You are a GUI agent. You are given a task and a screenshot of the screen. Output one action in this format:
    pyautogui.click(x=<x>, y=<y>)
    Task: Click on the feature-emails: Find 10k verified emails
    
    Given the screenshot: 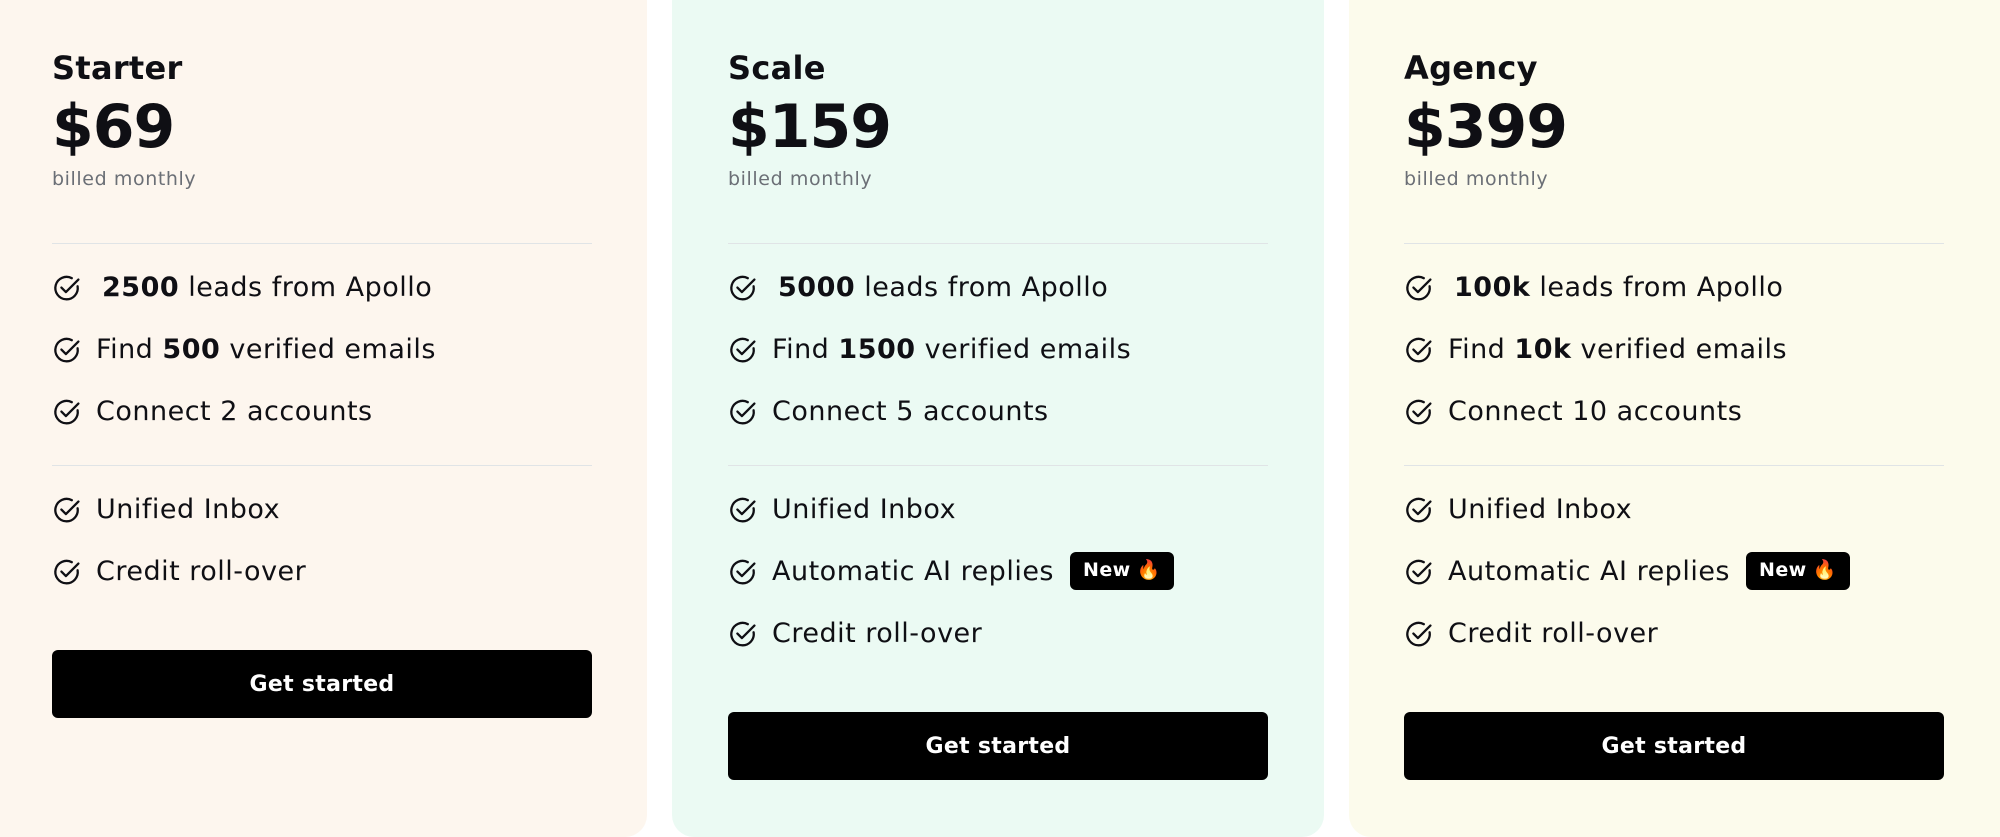 What is the action you would take?
    pyautogui.click(x=1595, y=363)
    